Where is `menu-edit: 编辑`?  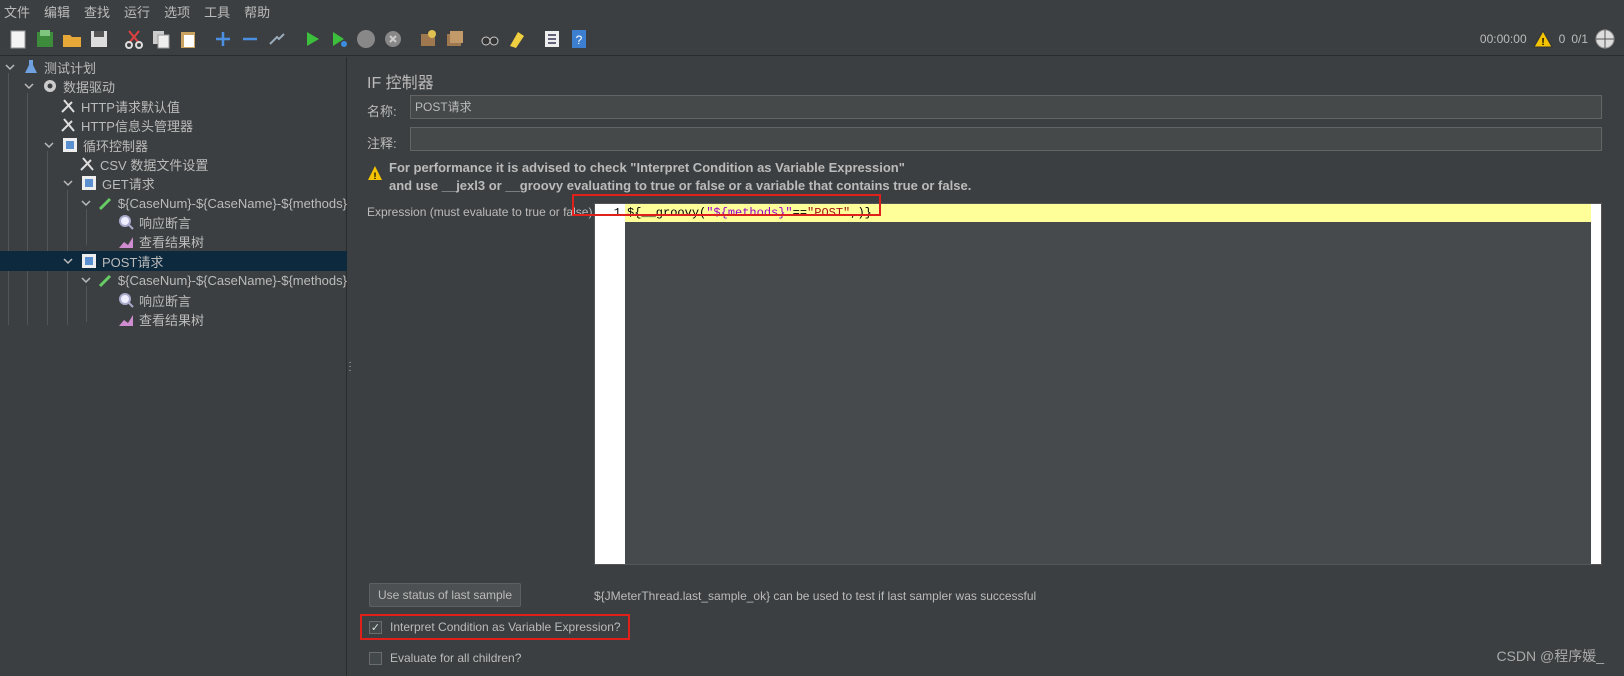 menu-edit: 编辑 is located at coordinates (57, 11).